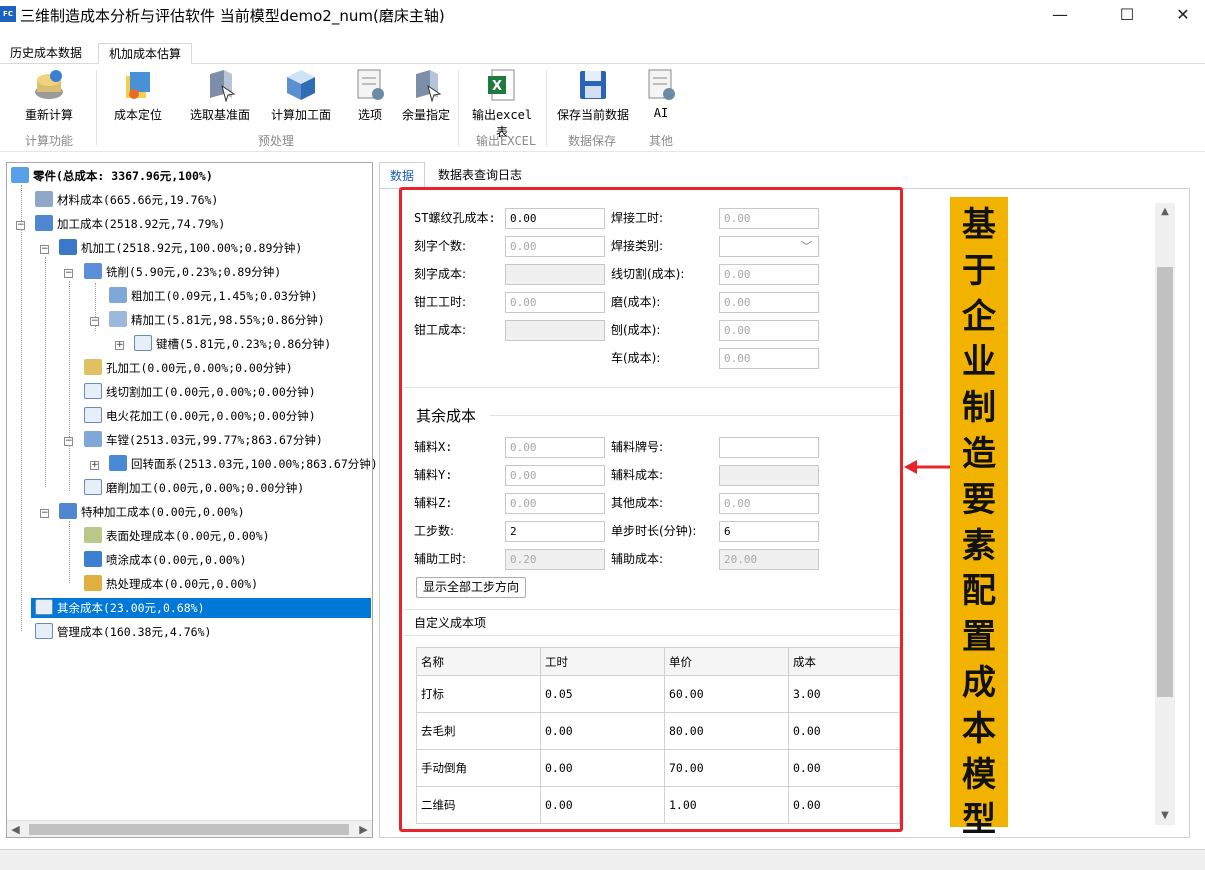 The image size is (1205, 870). What do you see at coordinates (555, 475) in the screenshot?
I see `aux-y-input: 0.00` at bounding box center [555, 475].